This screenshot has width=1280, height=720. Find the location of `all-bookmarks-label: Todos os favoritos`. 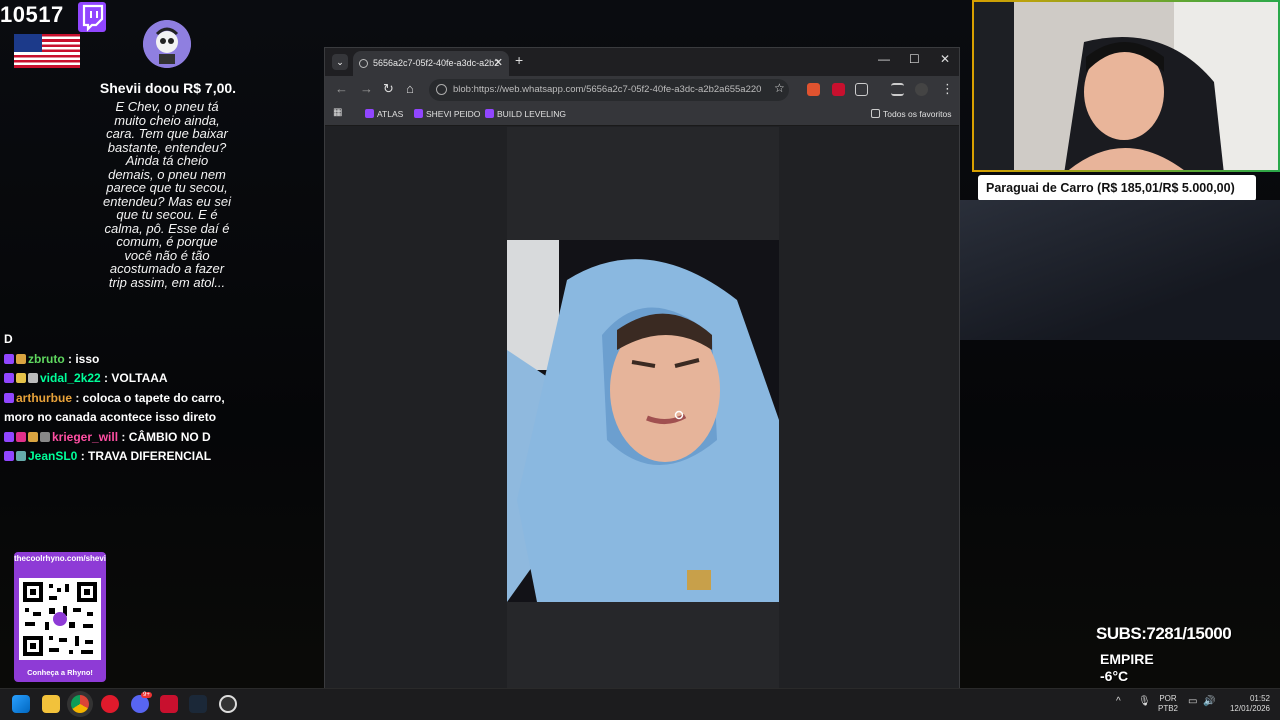

all-bookmarks-label: Todos os favoritos is located at coordinates (917, 114).